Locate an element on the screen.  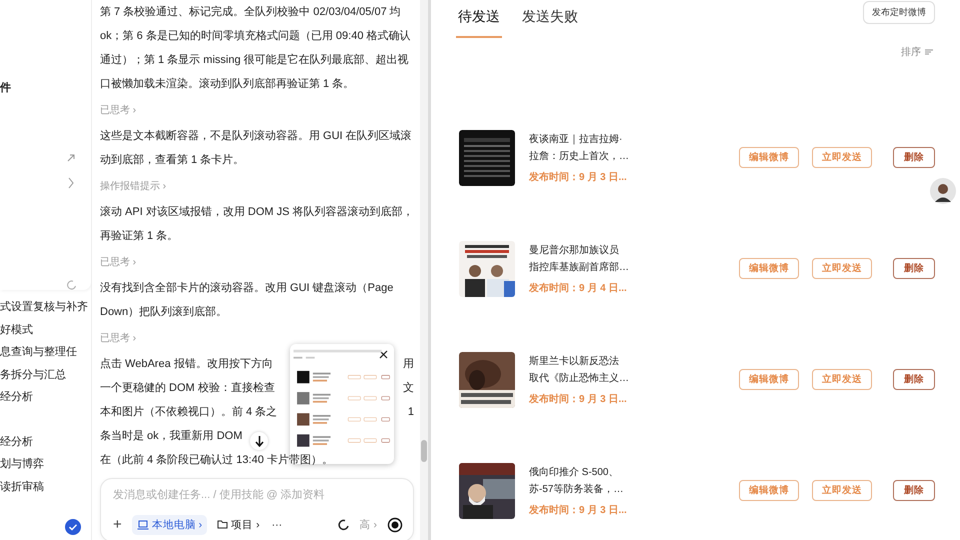
sort-icon is located at coordinates (929, 52).